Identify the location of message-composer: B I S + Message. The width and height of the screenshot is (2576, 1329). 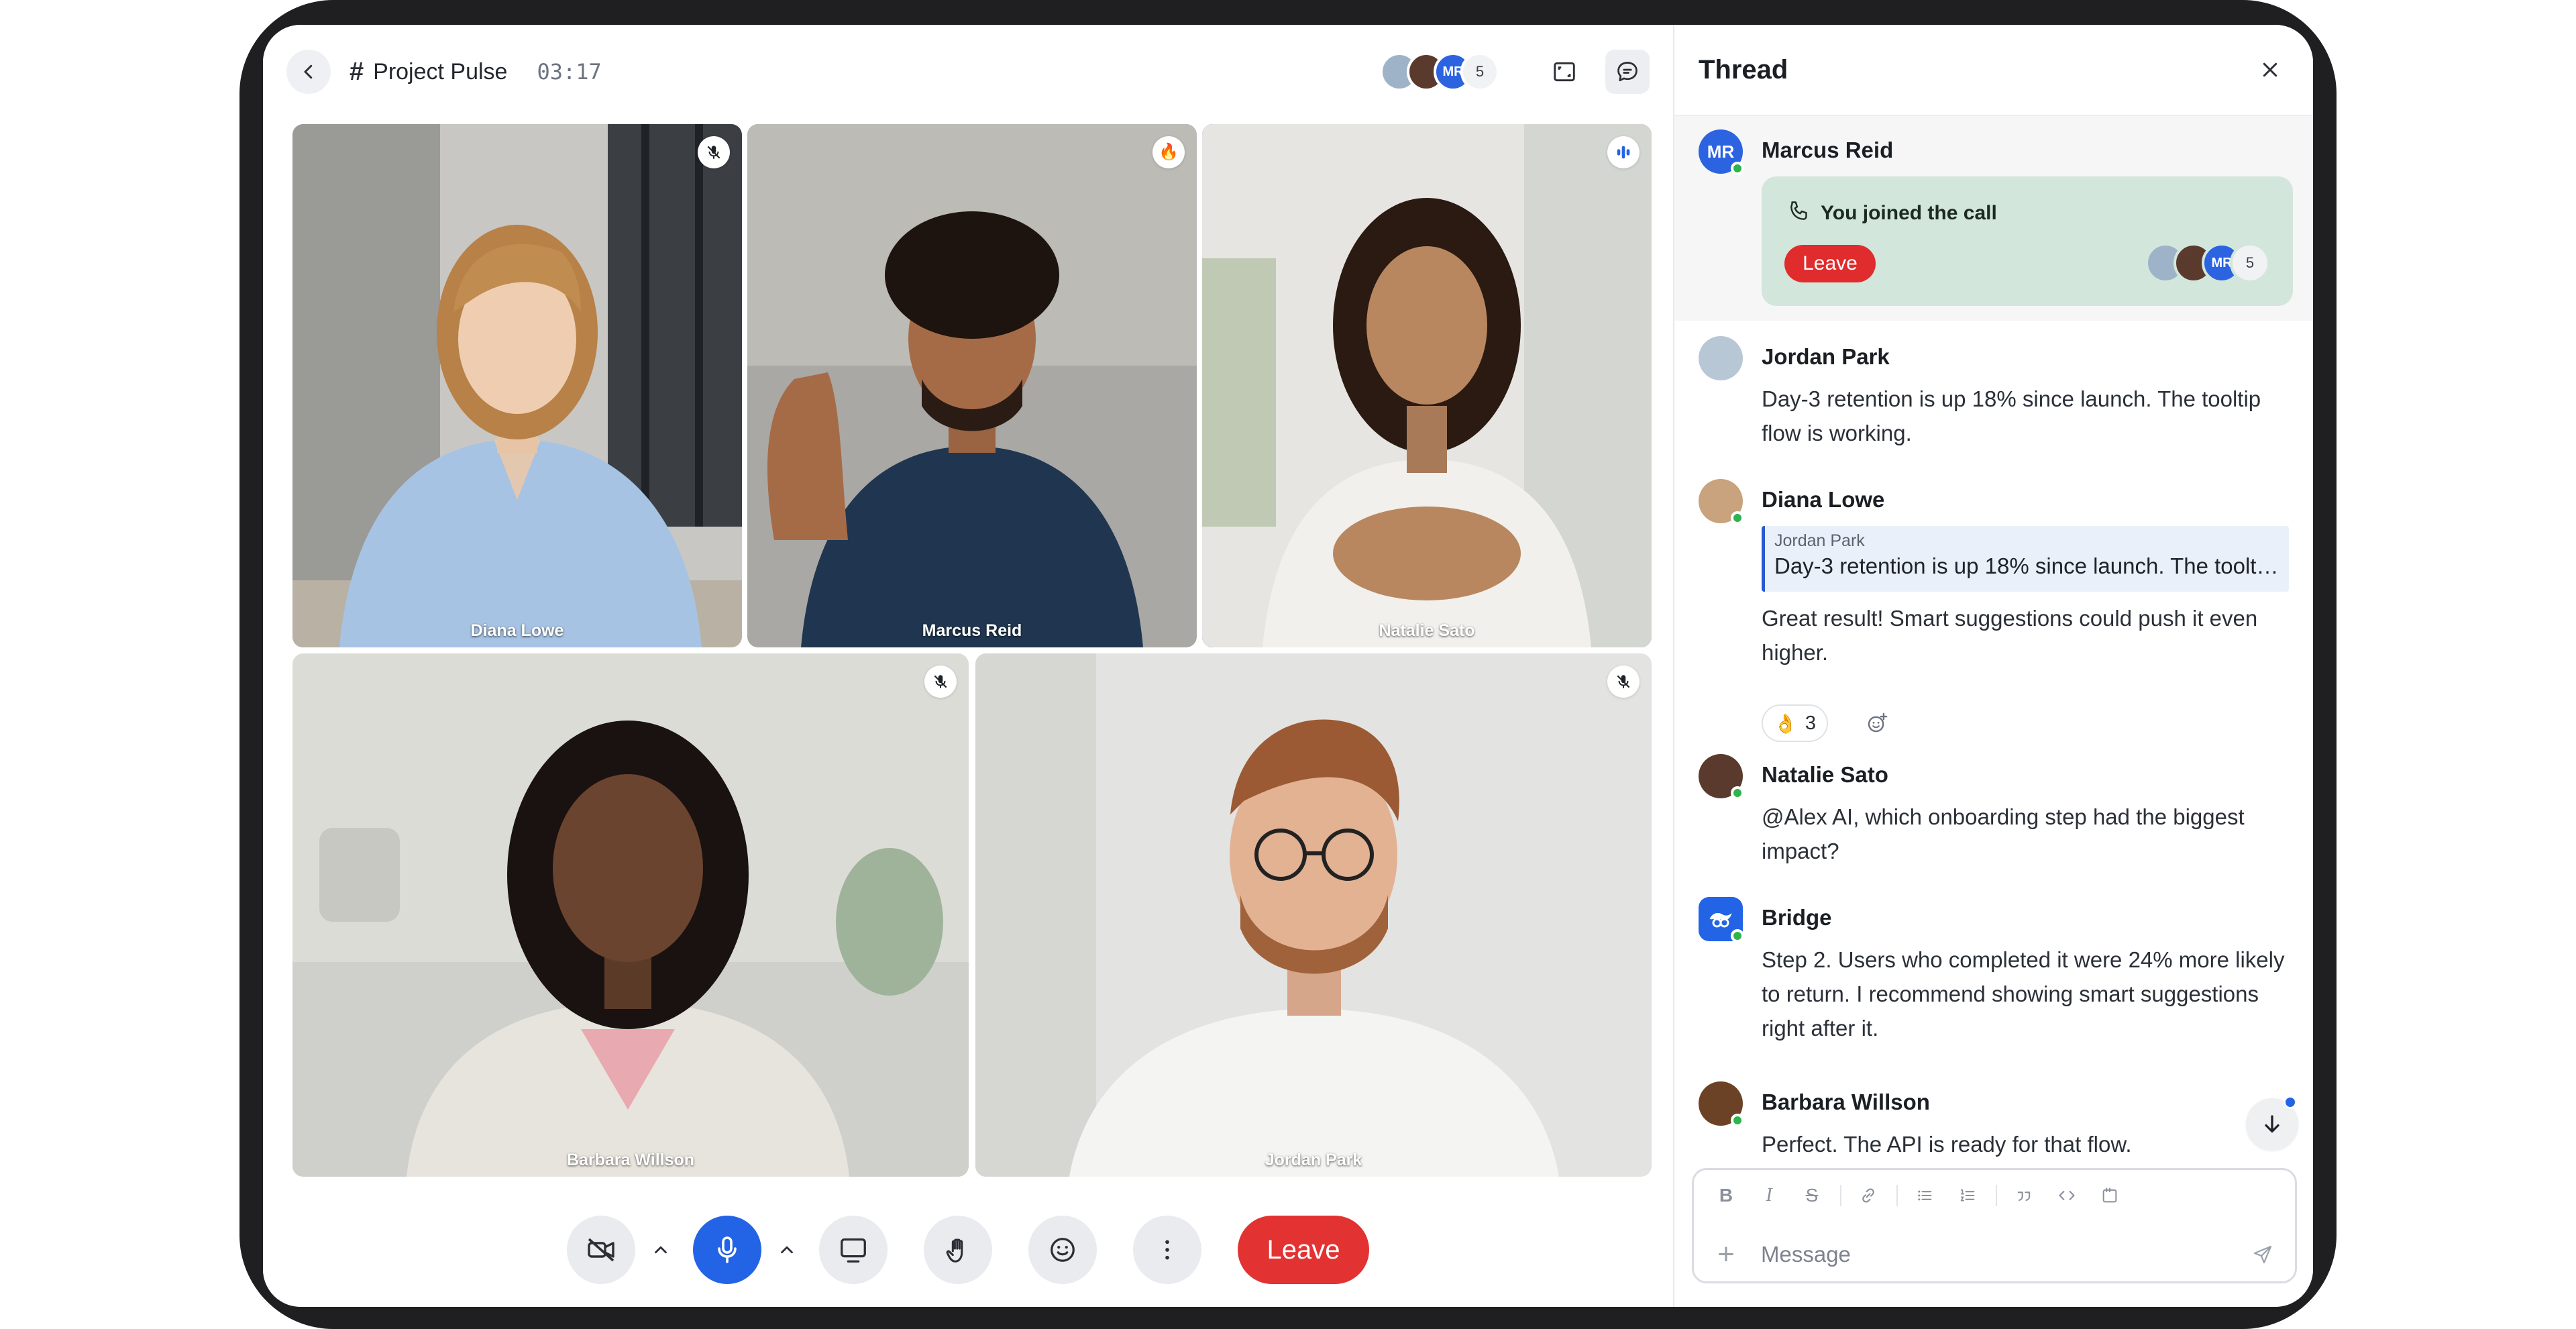
(1994, 1225).